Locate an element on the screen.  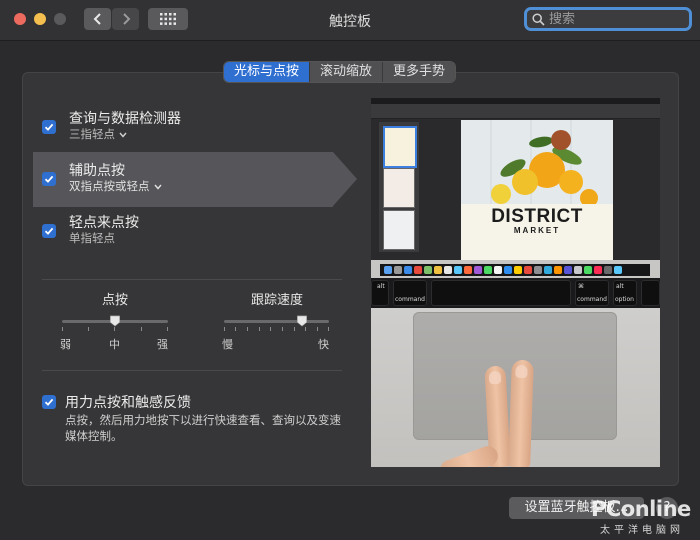
click-slider-max-label: 强 is located at coordinates (162, 344).